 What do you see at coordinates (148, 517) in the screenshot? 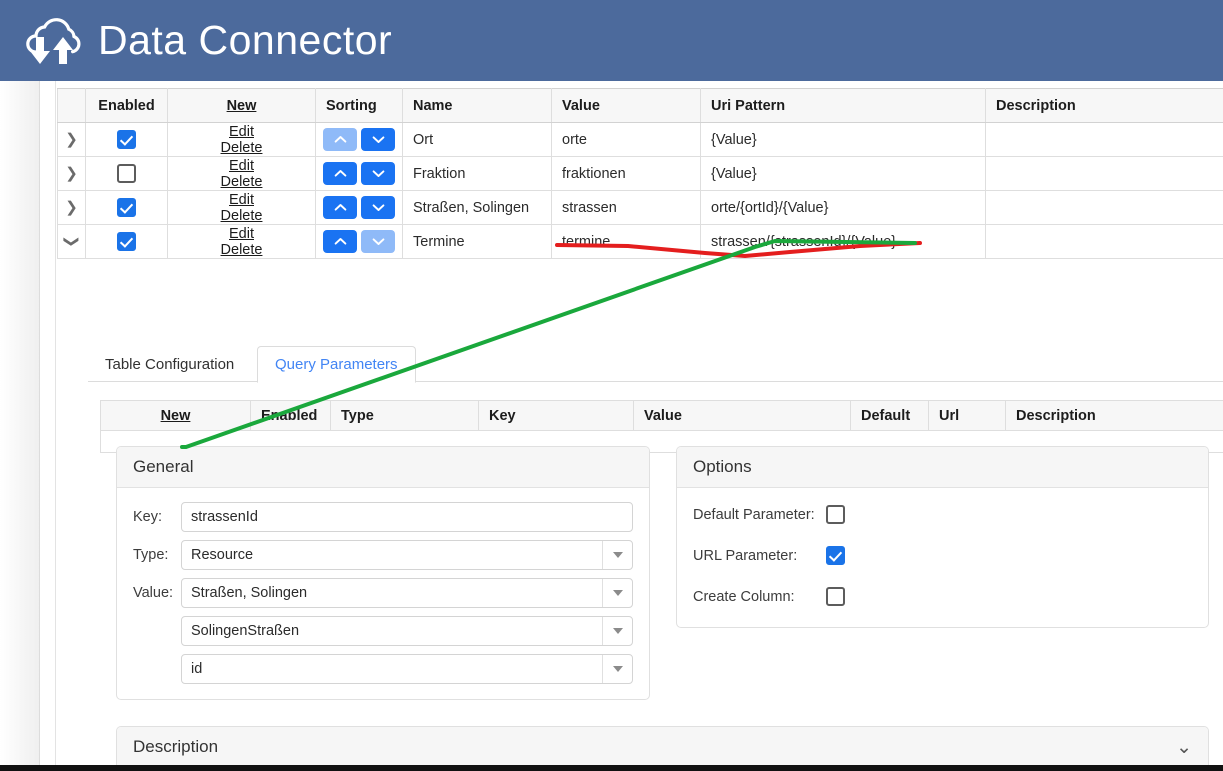
I see `key-label: Key:` at bounding box center [148, 517].